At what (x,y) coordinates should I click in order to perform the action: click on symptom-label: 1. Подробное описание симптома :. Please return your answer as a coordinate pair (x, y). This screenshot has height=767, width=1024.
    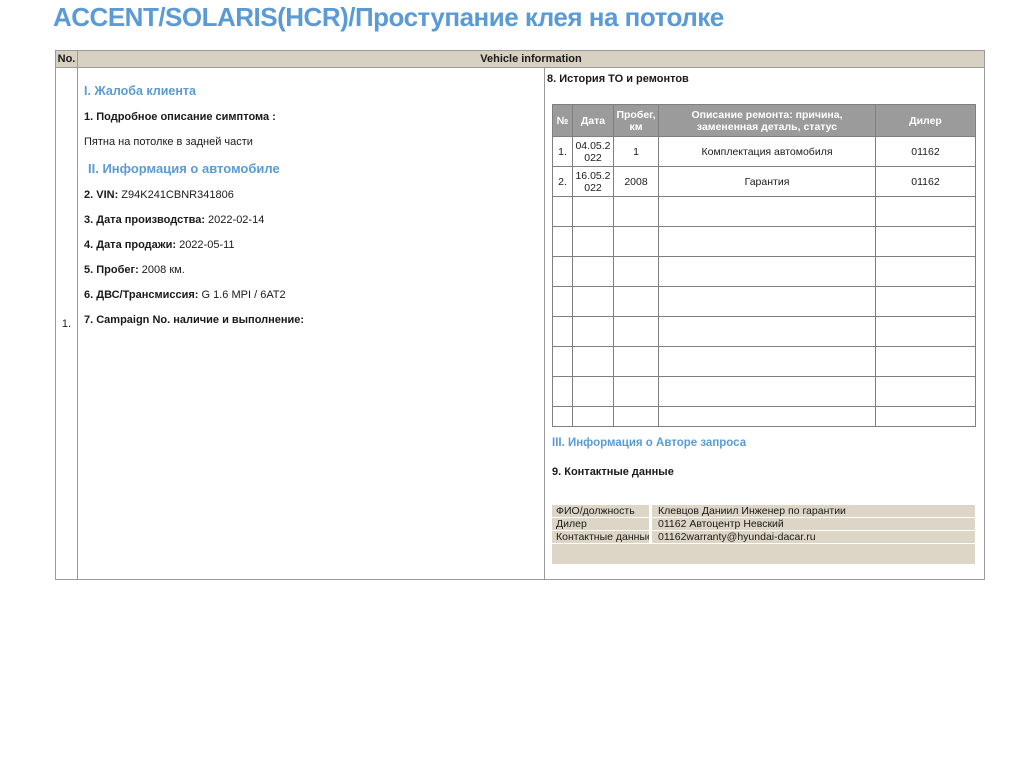
    Looking at the image, I should click on (180, 117).